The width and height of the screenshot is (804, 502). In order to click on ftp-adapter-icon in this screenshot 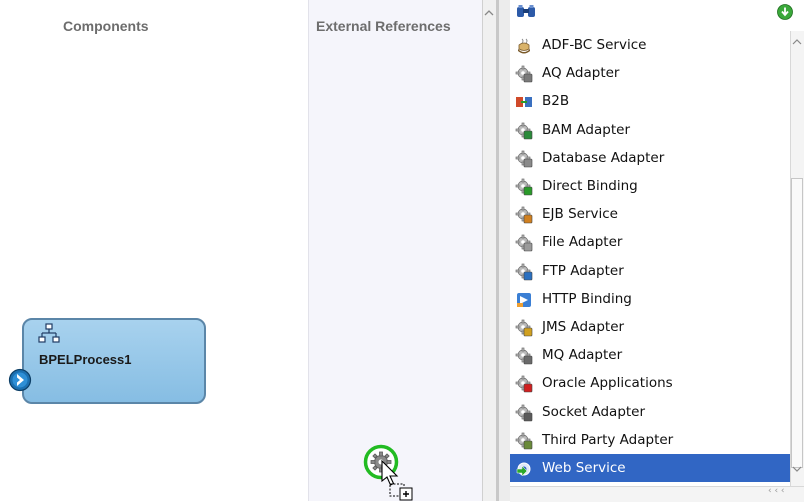, I will do `click(524, 271)`.